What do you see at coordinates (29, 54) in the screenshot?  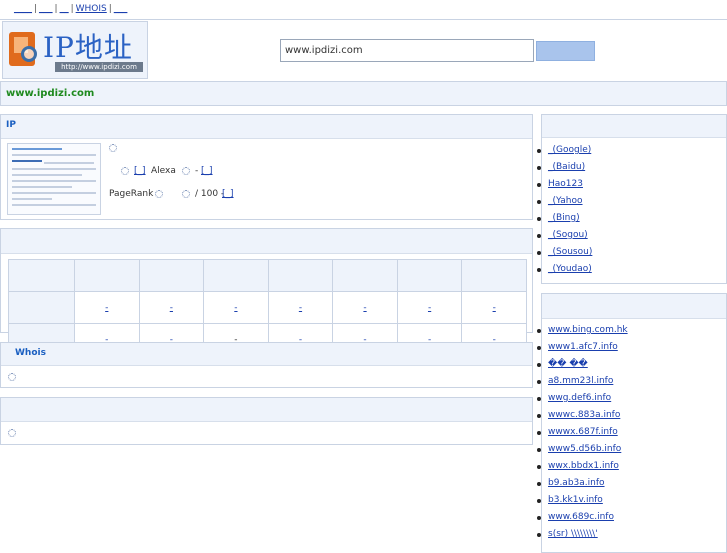 I see `magnifier-icon` at bounding box center [29, 54].